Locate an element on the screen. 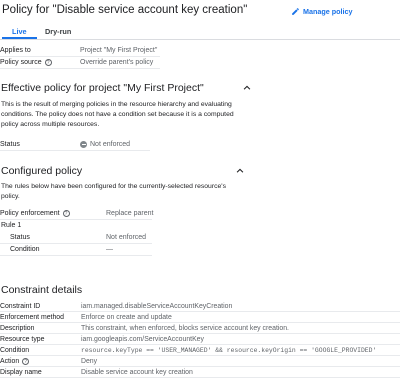 The image size is (400, 386). manage-policy-button: Manage policy is located at coordinates (322, 11).